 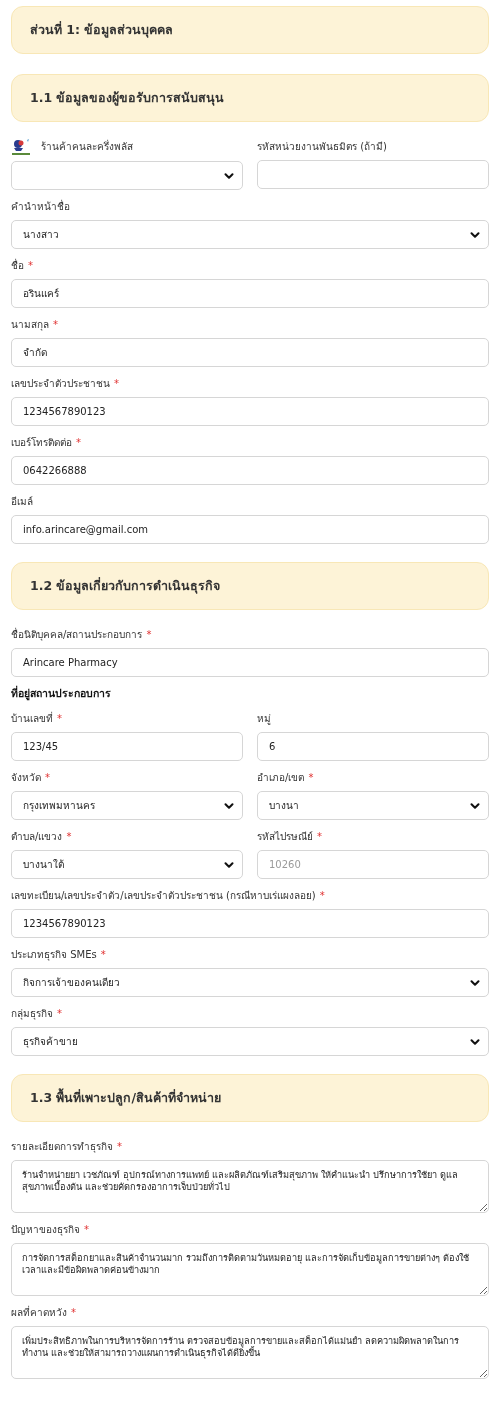 I want to click on field-label: ผลที่คาดหวัง, so click(x=39, y=1312).